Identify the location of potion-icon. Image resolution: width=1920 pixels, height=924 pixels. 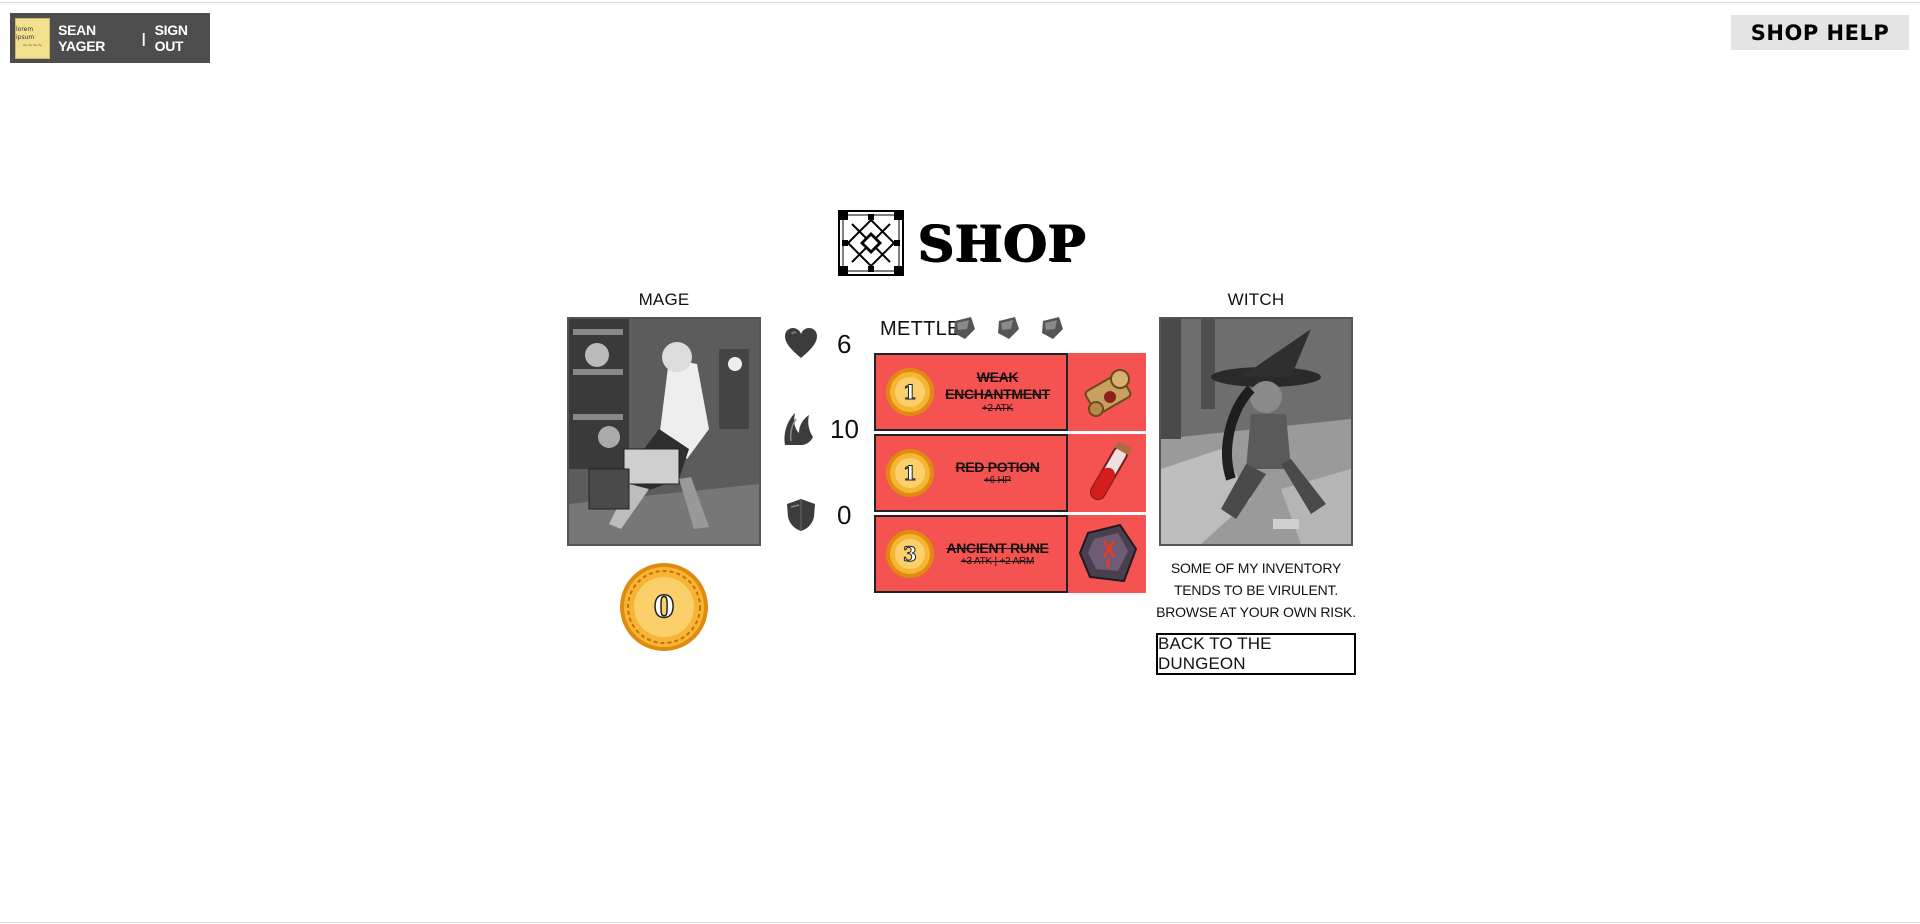
(1111, 471).